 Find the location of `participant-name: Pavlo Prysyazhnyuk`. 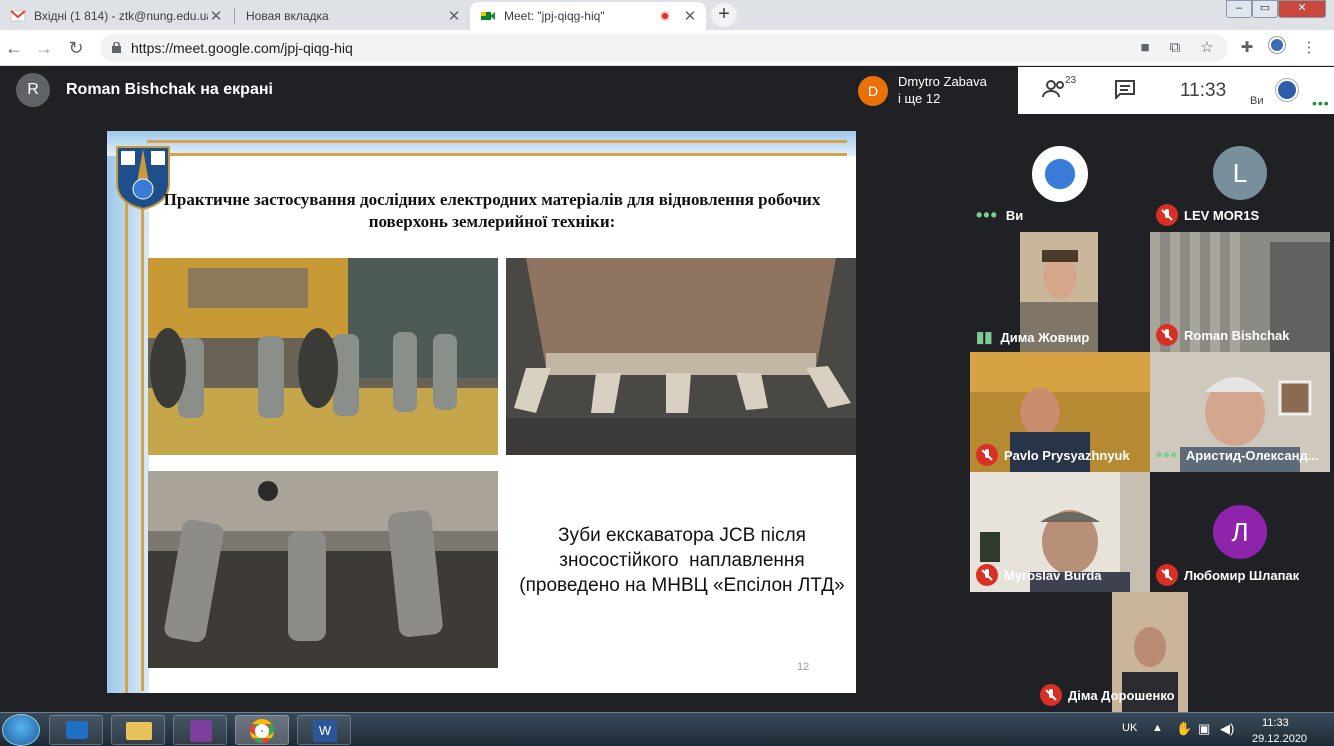

participant-name: Pavlo Prysyazhnyuk is located at coordinates (1067, 455).